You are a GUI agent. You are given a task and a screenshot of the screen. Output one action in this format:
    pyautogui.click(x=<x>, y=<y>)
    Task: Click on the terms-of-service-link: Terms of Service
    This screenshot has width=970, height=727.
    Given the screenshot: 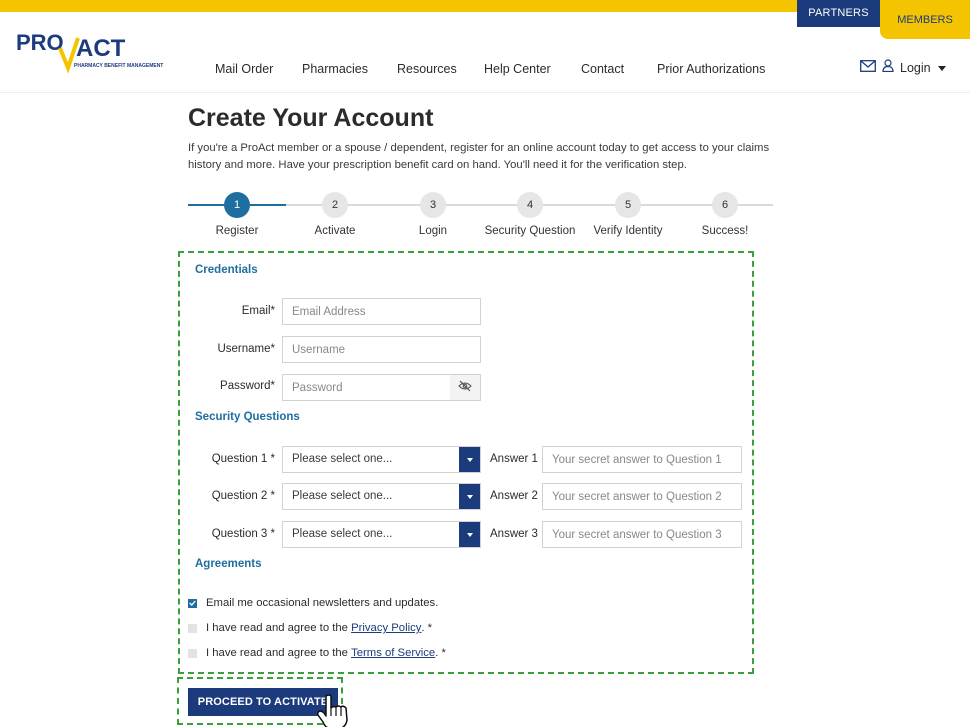 What is the action you would take?
    pyautogui.click(x=393, y=653)
    